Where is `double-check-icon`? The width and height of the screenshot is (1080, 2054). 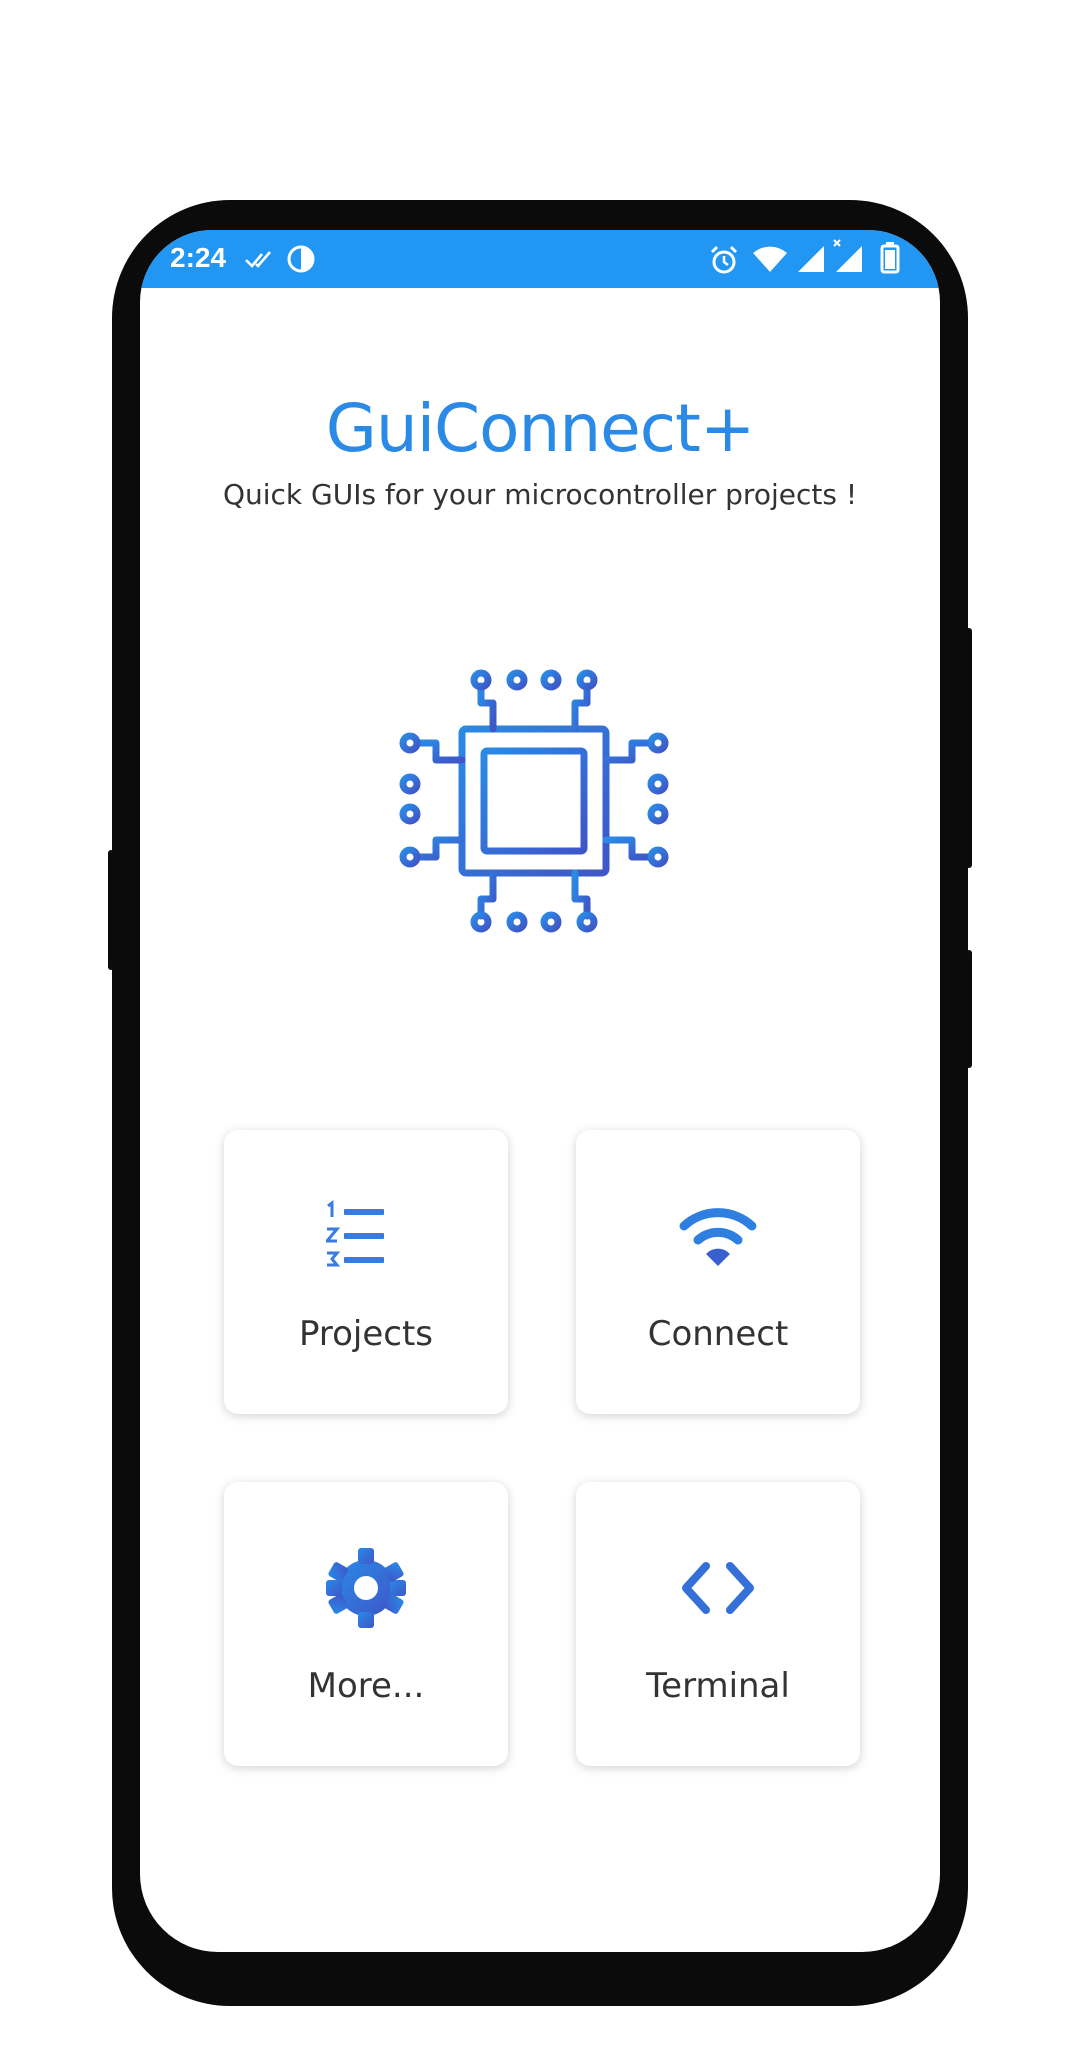
double-check-icon is located at coordinates (259, 261).